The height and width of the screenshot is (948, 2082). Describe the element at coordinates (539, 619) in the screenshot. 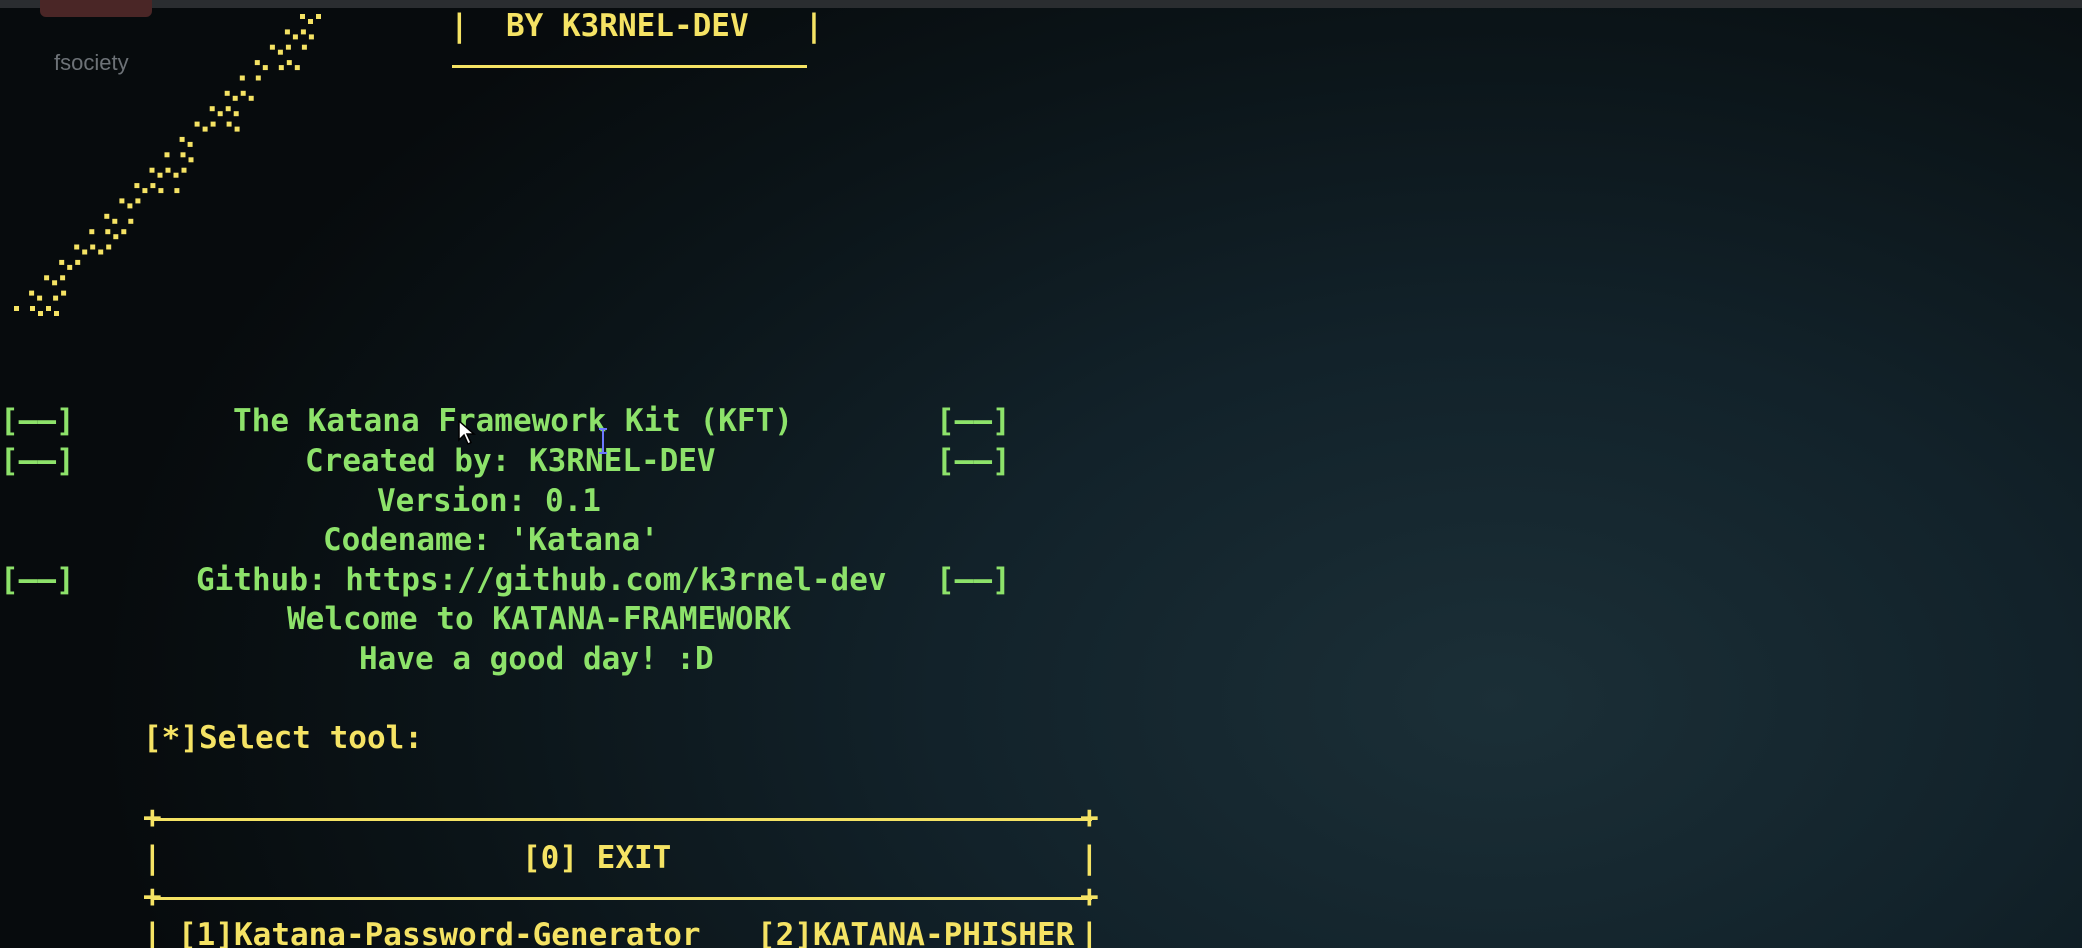

I see `info-welcome: Welcome to KATANA-FRAMEWORK` at that location.